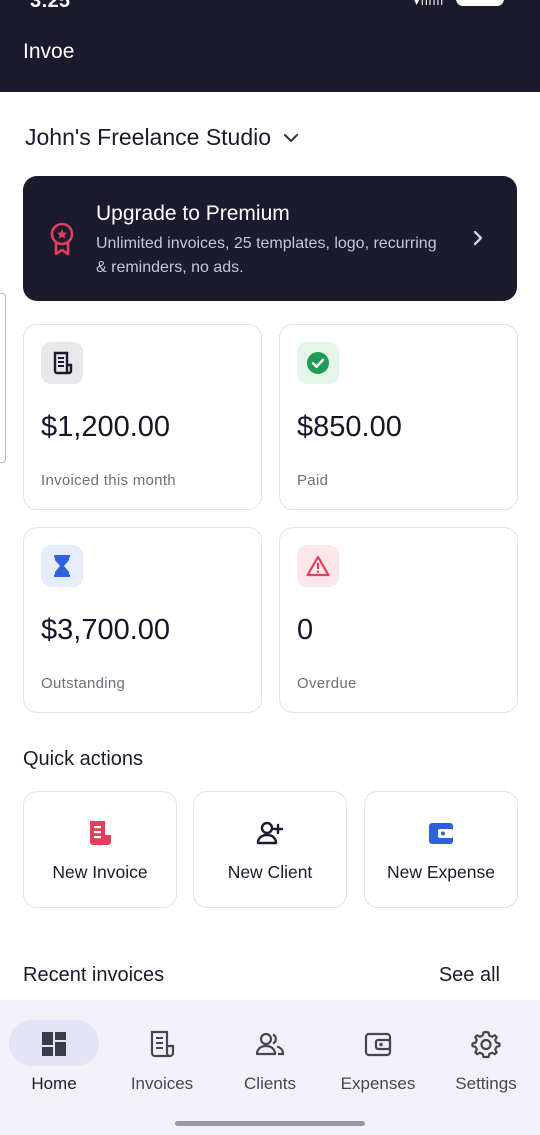 This screenshot has width=540, height=1135. What do you see at coordinates (486, 1044) in the screenshot?
I see `gear-icon` at bounding box center [486, 1044].